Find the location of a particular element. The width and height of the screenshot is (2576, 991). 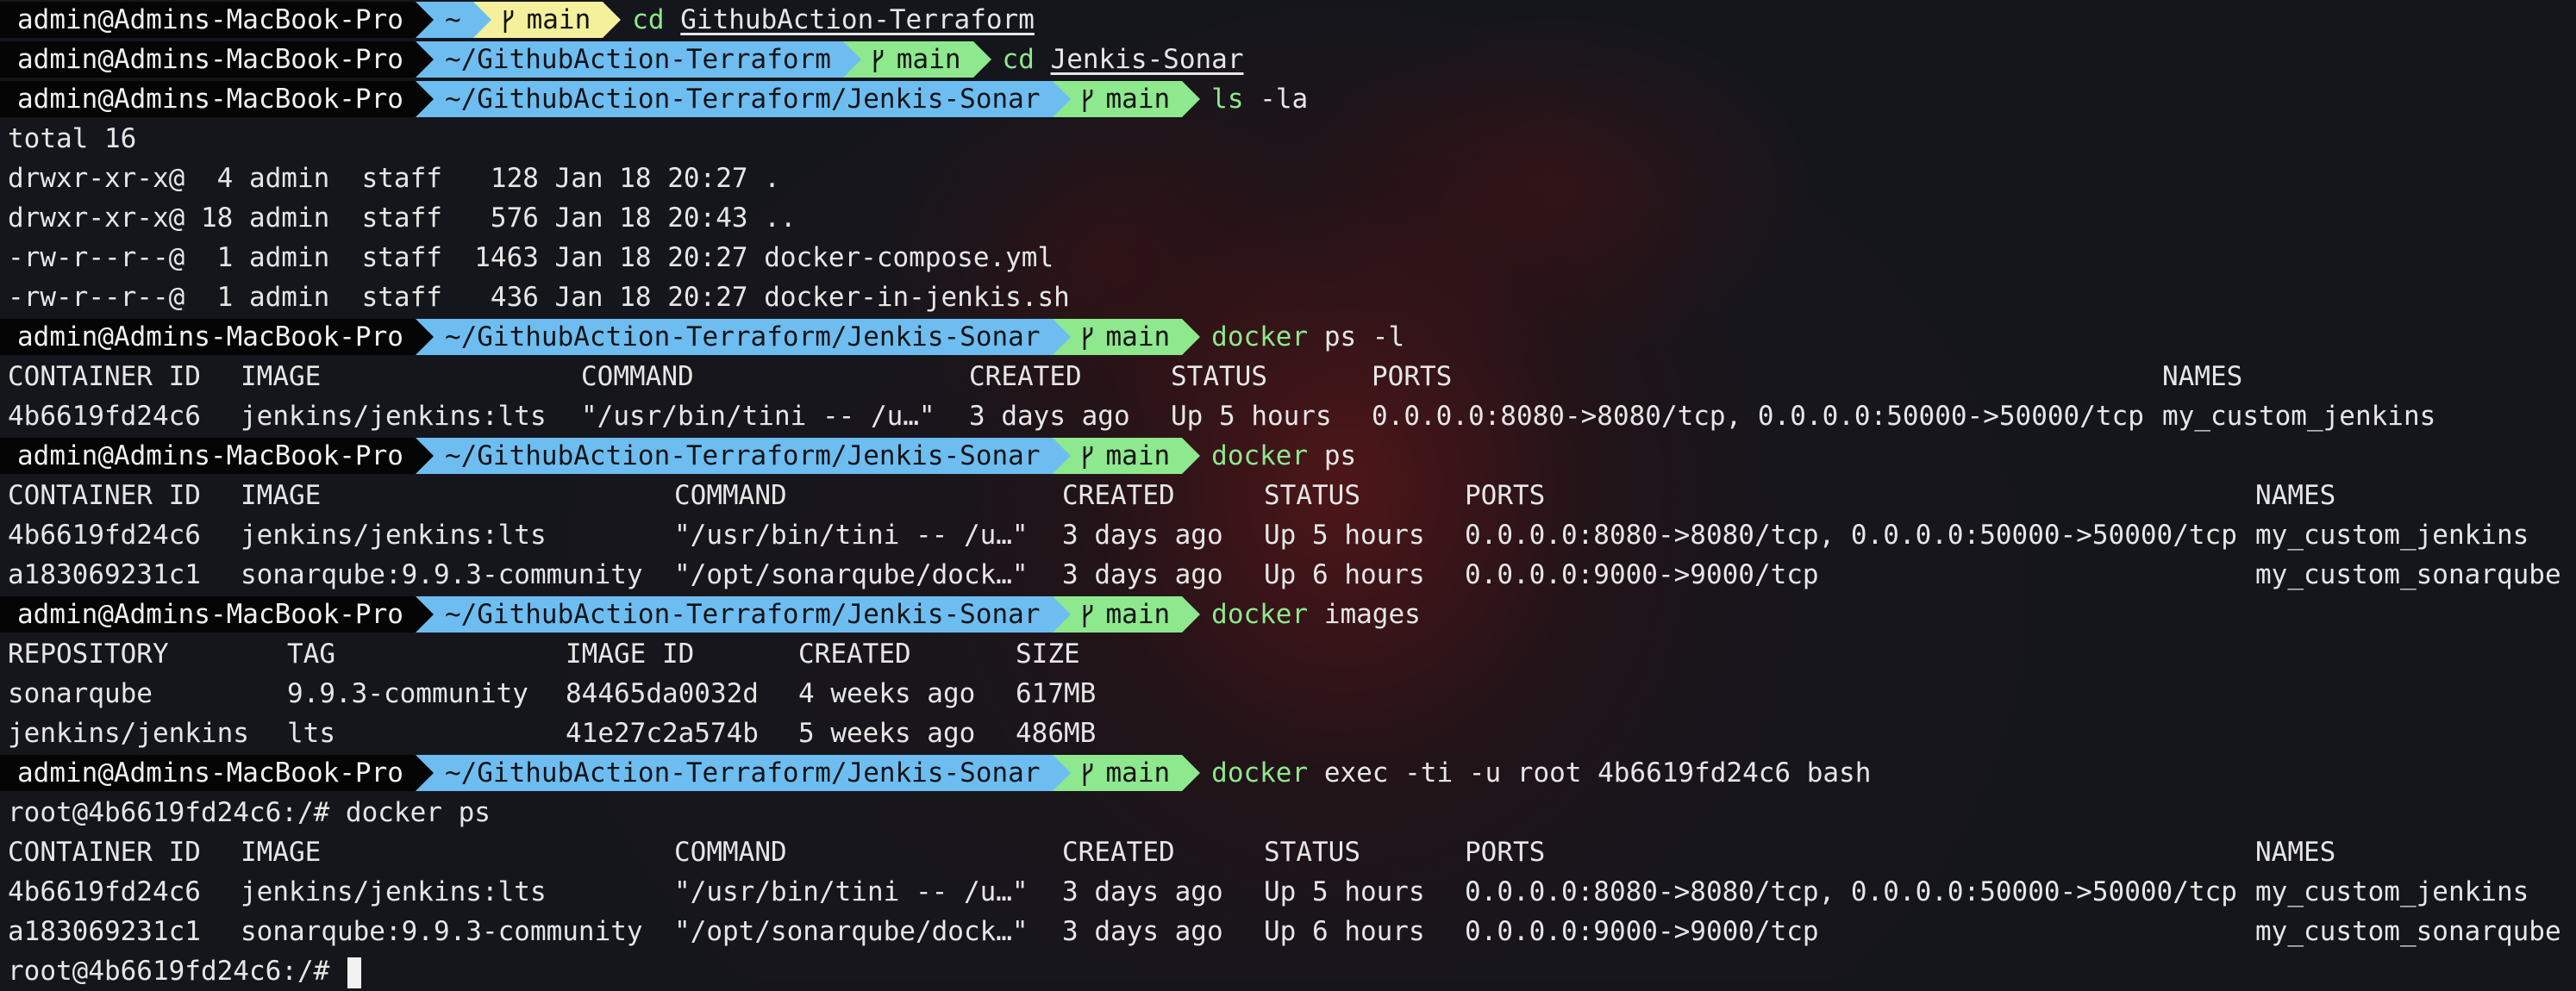

command-argument: -la is located at coordinates (1284, 99).